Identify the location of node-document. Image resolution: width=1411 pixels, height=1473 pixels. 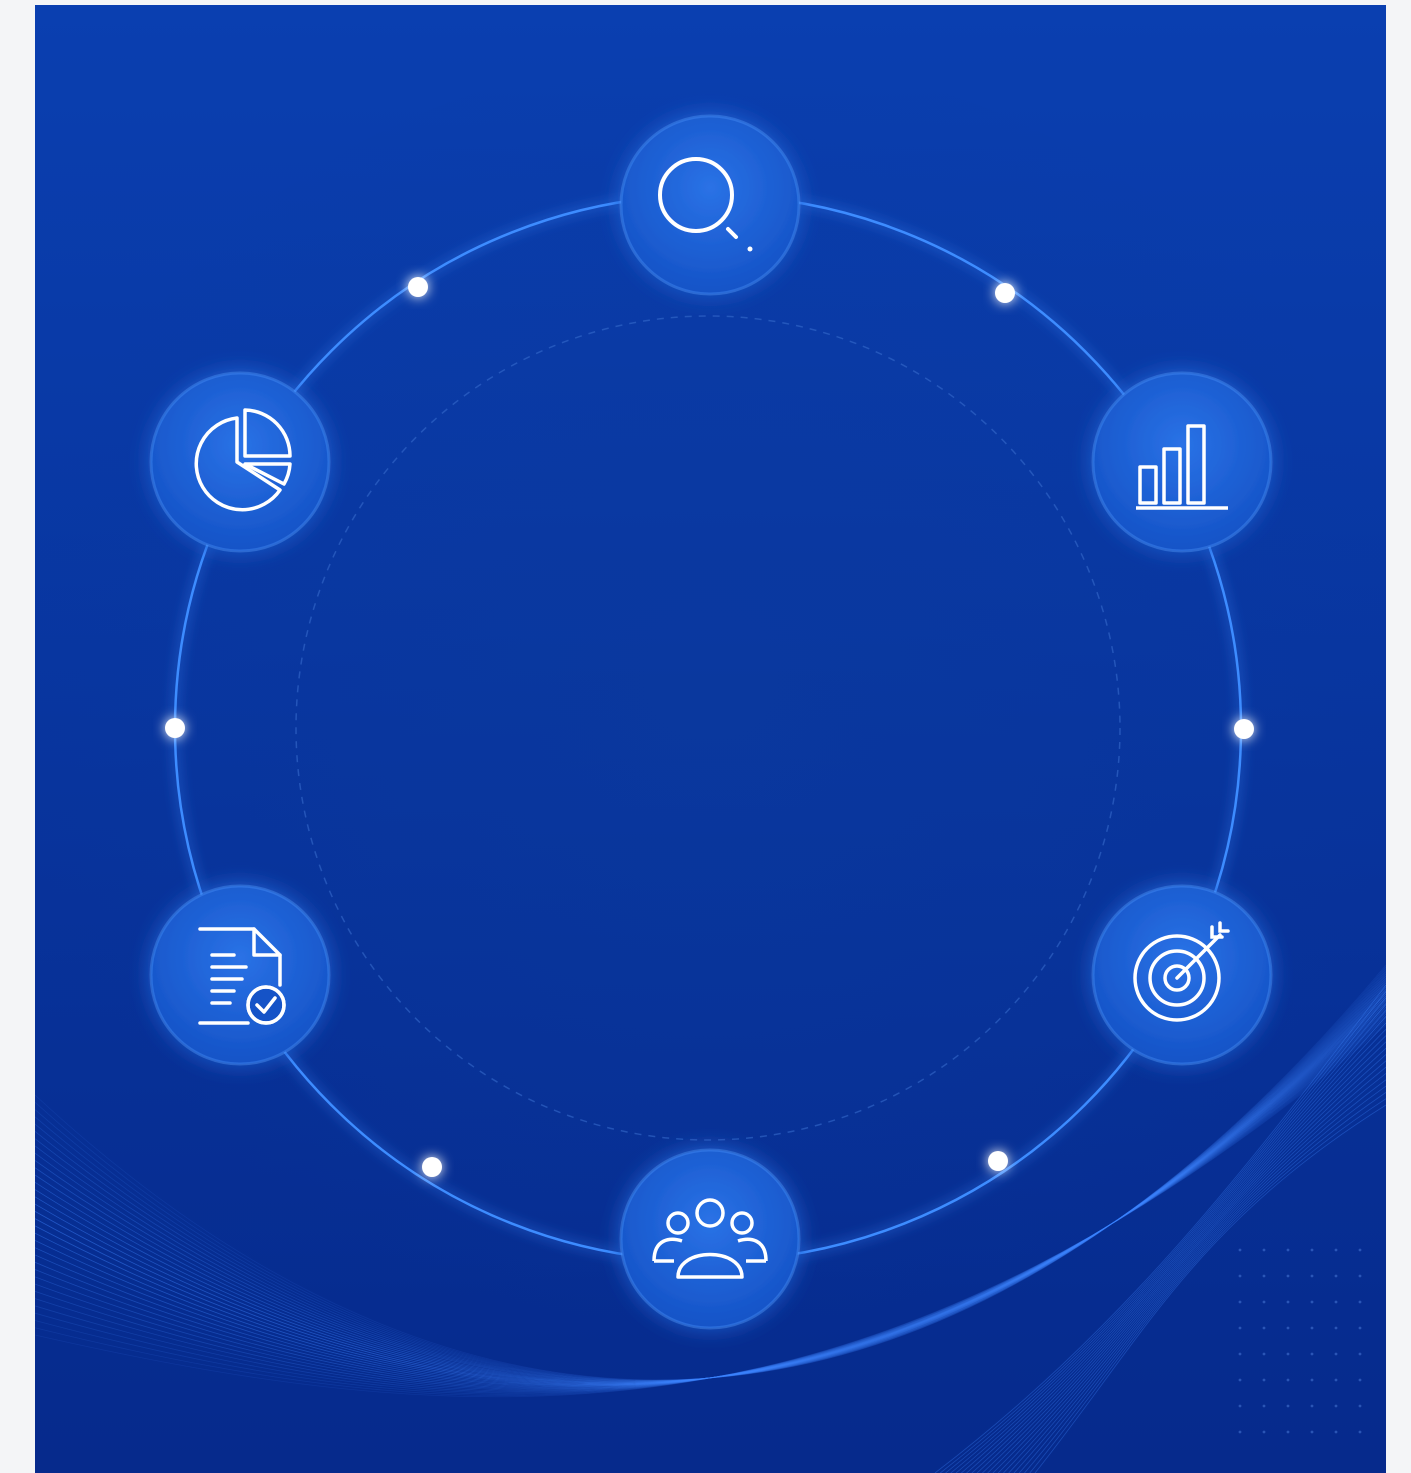
(240, 975).